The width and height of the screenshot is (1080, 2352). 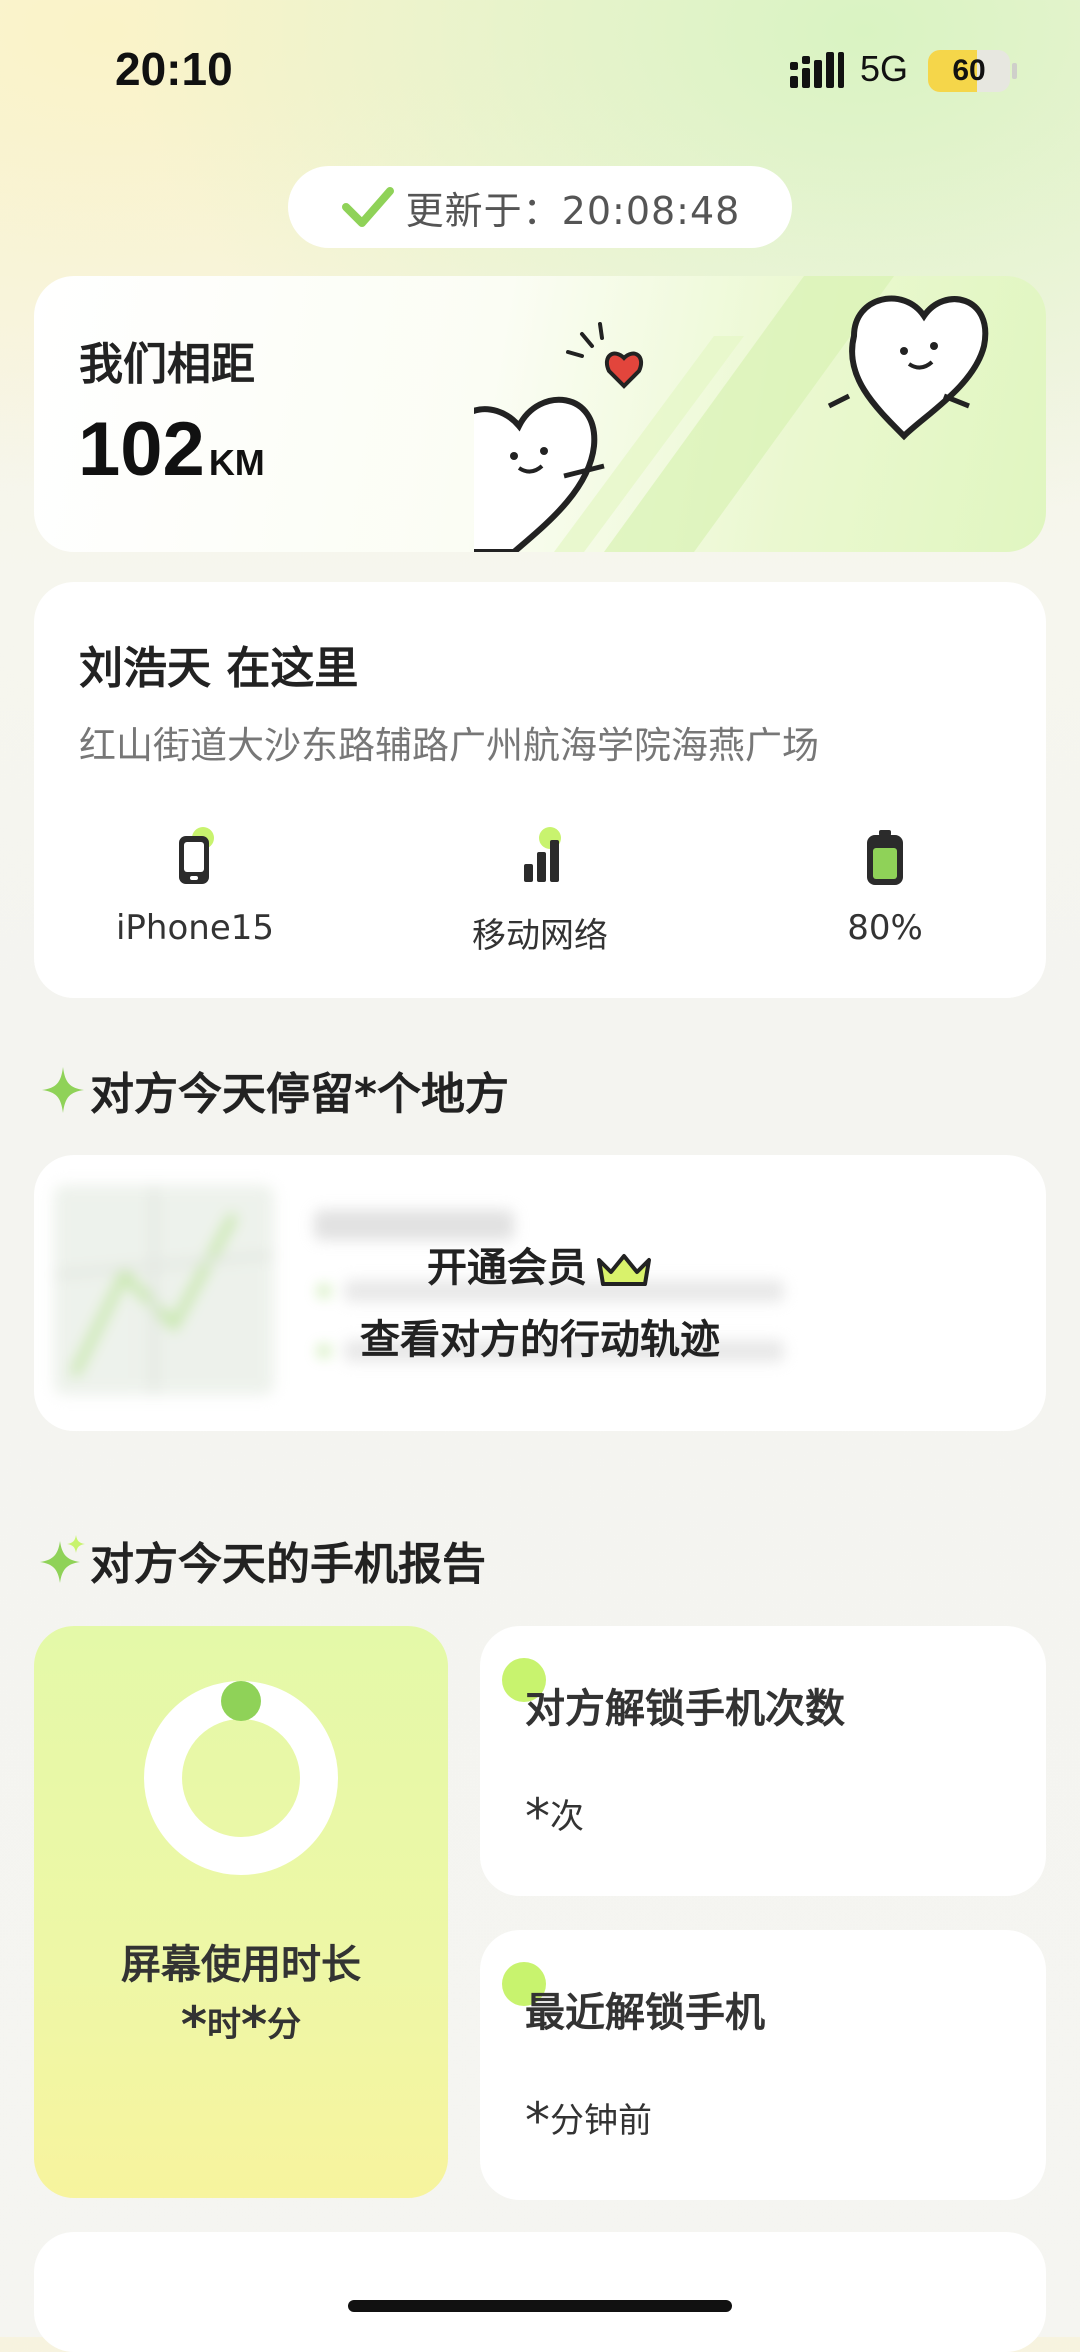 I want to click on network-stat: 移动网络, so click(x=540, y=891).